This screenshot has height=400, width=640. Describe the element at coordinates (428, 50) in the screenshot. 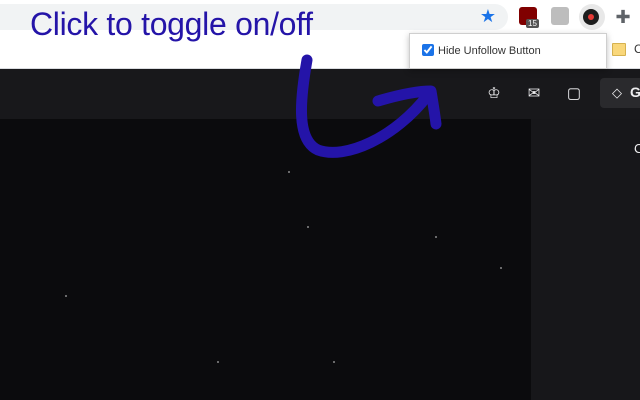

I see `hide-unfollow-checkbox` at that location.